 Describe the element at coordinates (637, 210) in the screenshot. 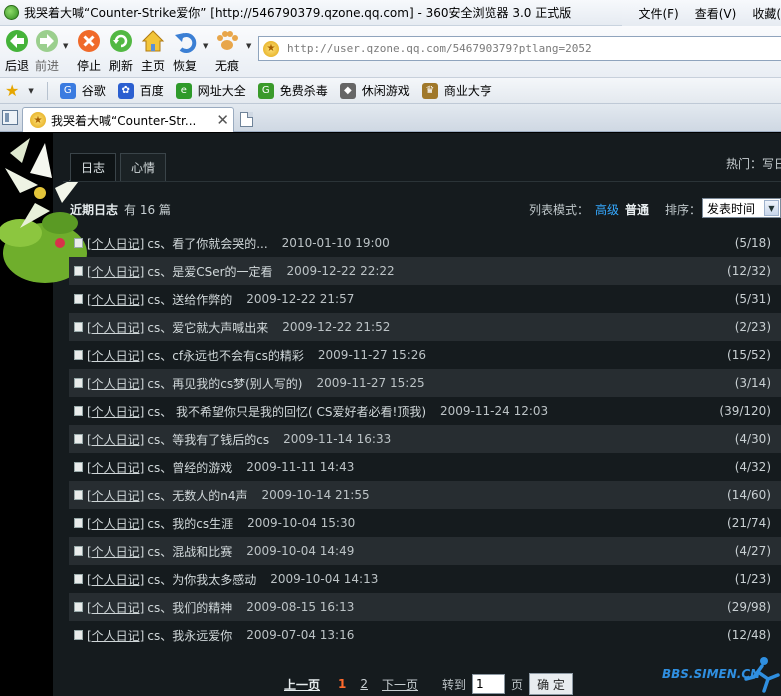

I see `mode-normal-link: 普通` at that location.